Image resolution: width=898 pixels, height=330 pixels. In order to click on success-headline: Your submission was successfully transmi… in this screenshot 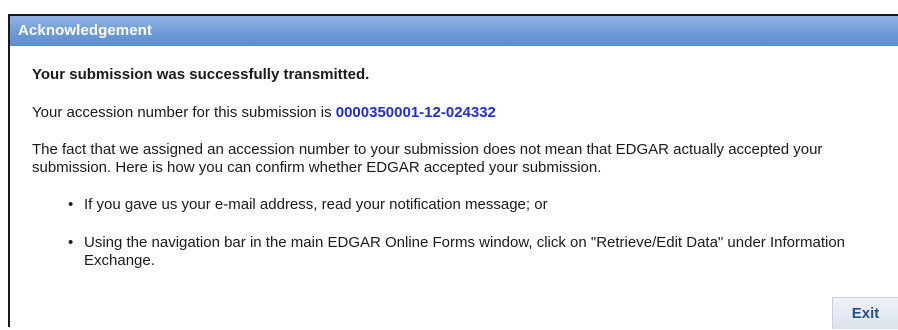, I will do `click(201, 74)`.